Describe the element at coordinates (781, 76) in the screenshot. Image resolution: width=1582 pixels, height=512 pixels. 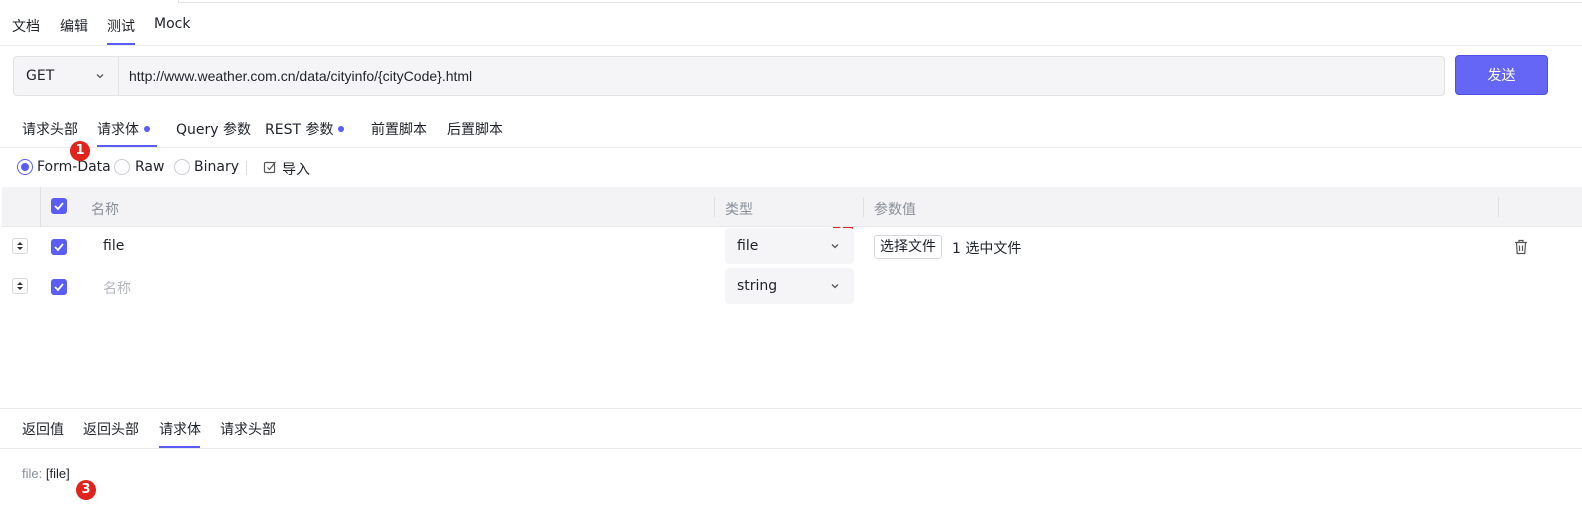
I see `url-input` at that location.